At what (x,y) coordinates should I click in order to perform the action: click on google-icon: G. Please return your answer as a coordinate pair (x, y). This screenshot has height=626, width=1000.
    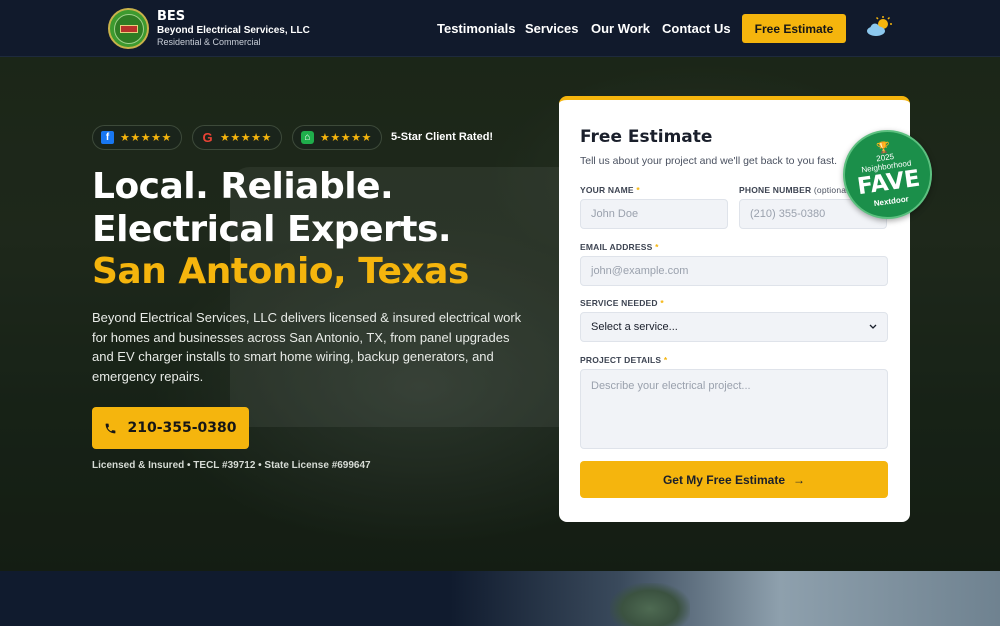
    Looking at the image, I should click on (207, 137).